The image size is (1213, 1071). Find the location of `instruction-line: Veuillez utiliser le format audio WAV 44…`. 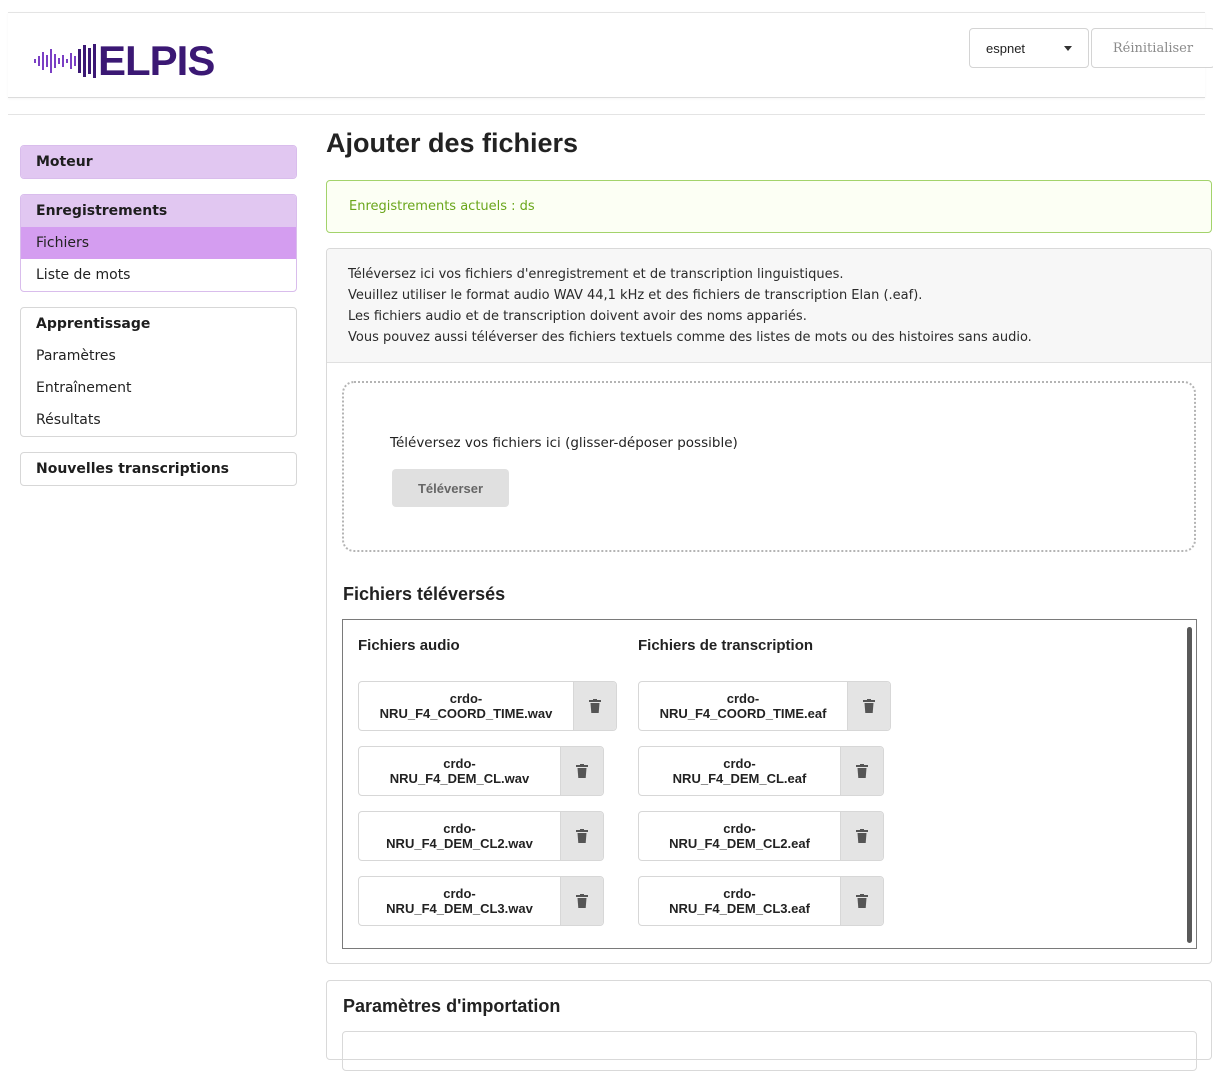

instruction-line: Veuillez utiliser le format audio WAV 44… is located at coordinates (635, 295).